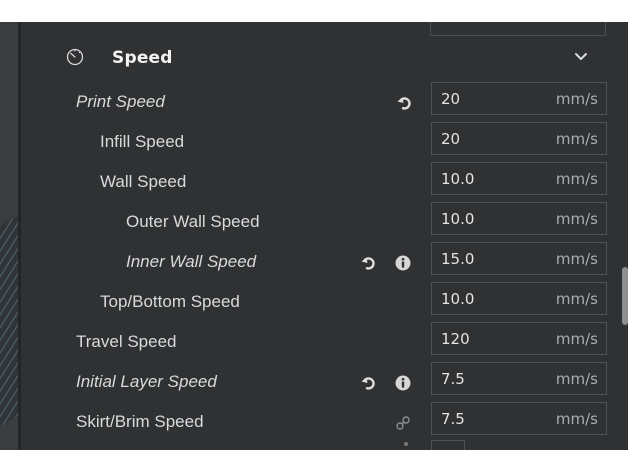  What do you see at coordinates (455, 339) in the screenshot?
I see `value-text: 120` at bounding box center [455, 339].